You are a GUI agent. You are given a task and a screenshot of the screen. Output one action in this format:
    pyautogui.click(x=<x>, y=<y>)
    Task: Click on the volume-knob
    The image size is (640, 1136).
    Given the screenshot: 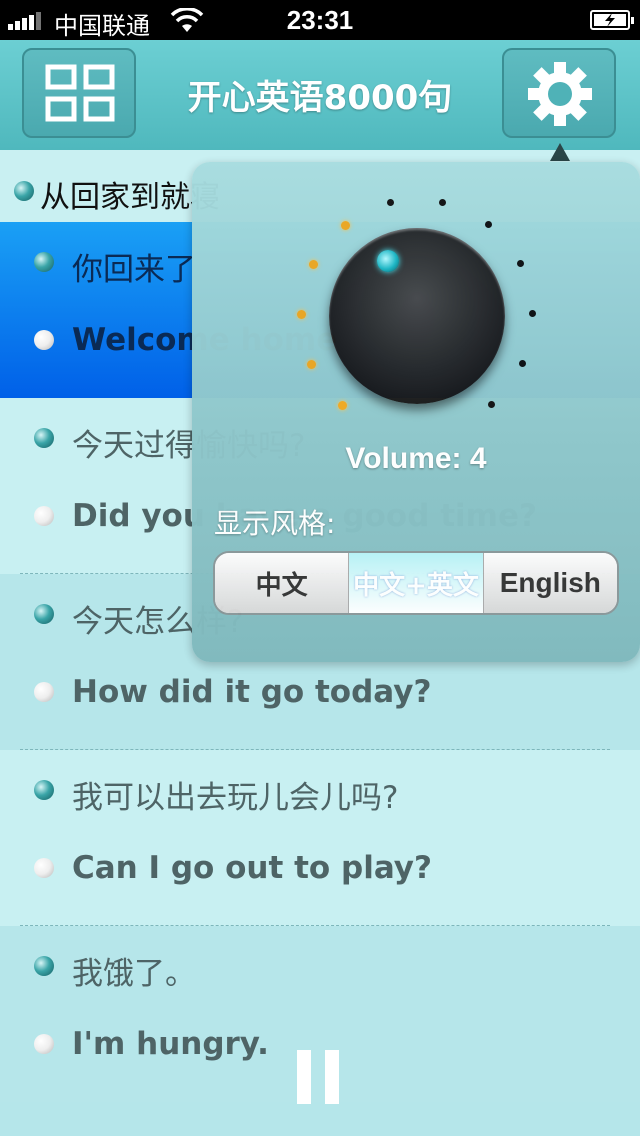 What is the action you would take?
    pyautogui.click(x=417, y=316)
    